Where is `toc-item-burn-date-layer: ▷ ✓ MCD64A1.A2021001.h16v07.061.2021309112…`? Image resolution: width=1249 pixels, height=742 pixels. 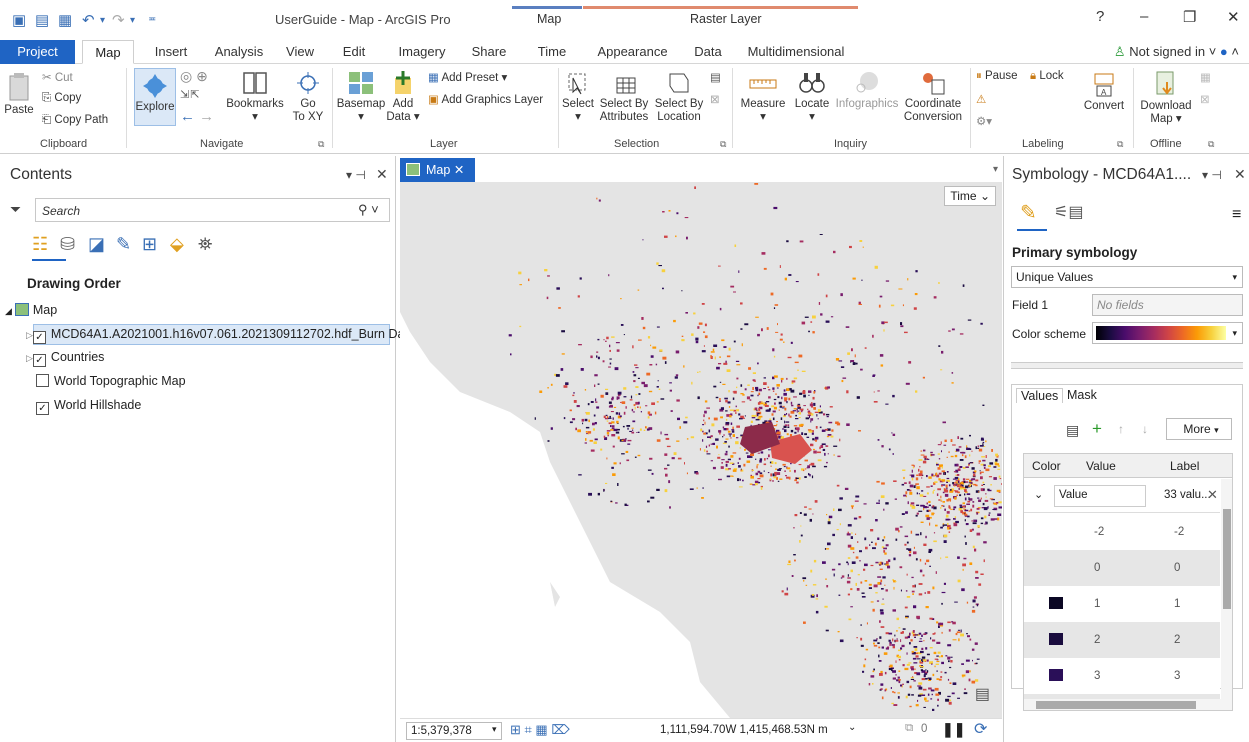 toc-item-burn-date-layer: ▷ ✓ MCD64A1.A2021001.h16v07.061.2021309112… is located at coordinates (220, 335).